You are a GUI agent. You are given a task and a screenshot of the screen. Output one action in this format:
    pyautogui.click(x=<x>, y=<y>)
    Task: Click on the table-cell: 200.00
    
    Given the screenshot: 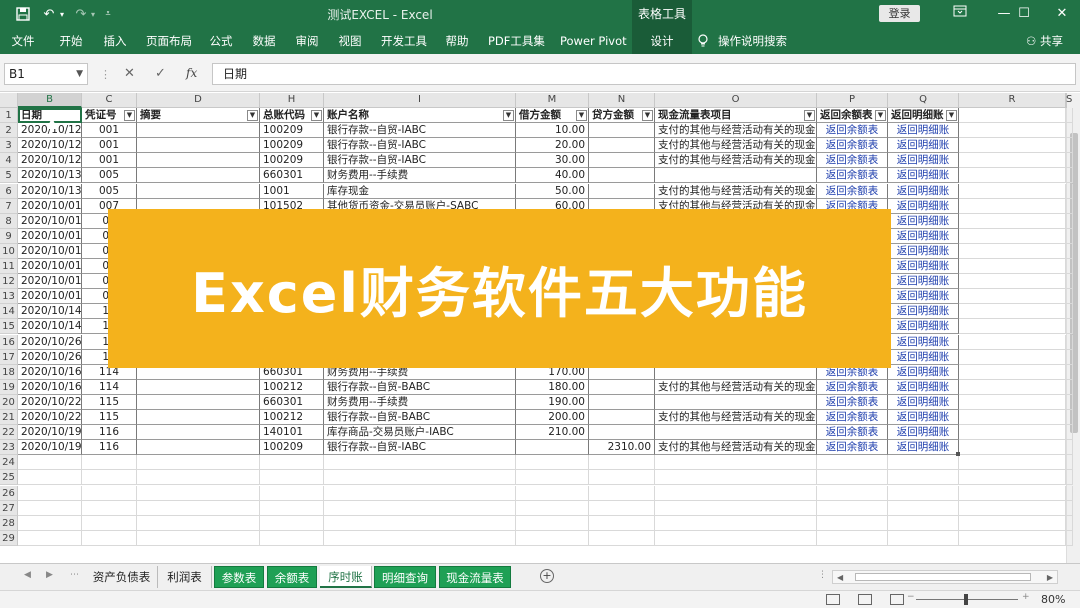 What is the action you would take?
    pyautogui.click(x=552, y=418)
    